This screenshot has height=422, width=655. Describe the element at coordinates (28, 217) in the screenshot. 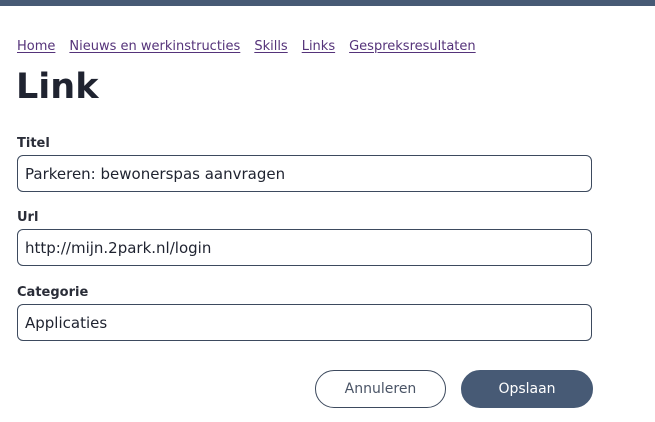

I see `url-label: Url` at that location.